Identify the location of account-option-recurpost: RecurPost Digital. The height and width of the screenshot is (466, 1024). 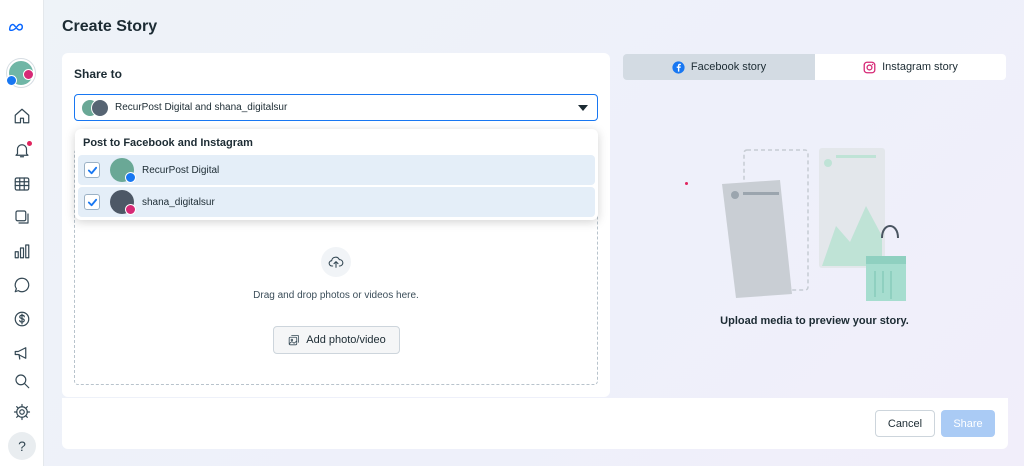
(336, 170).